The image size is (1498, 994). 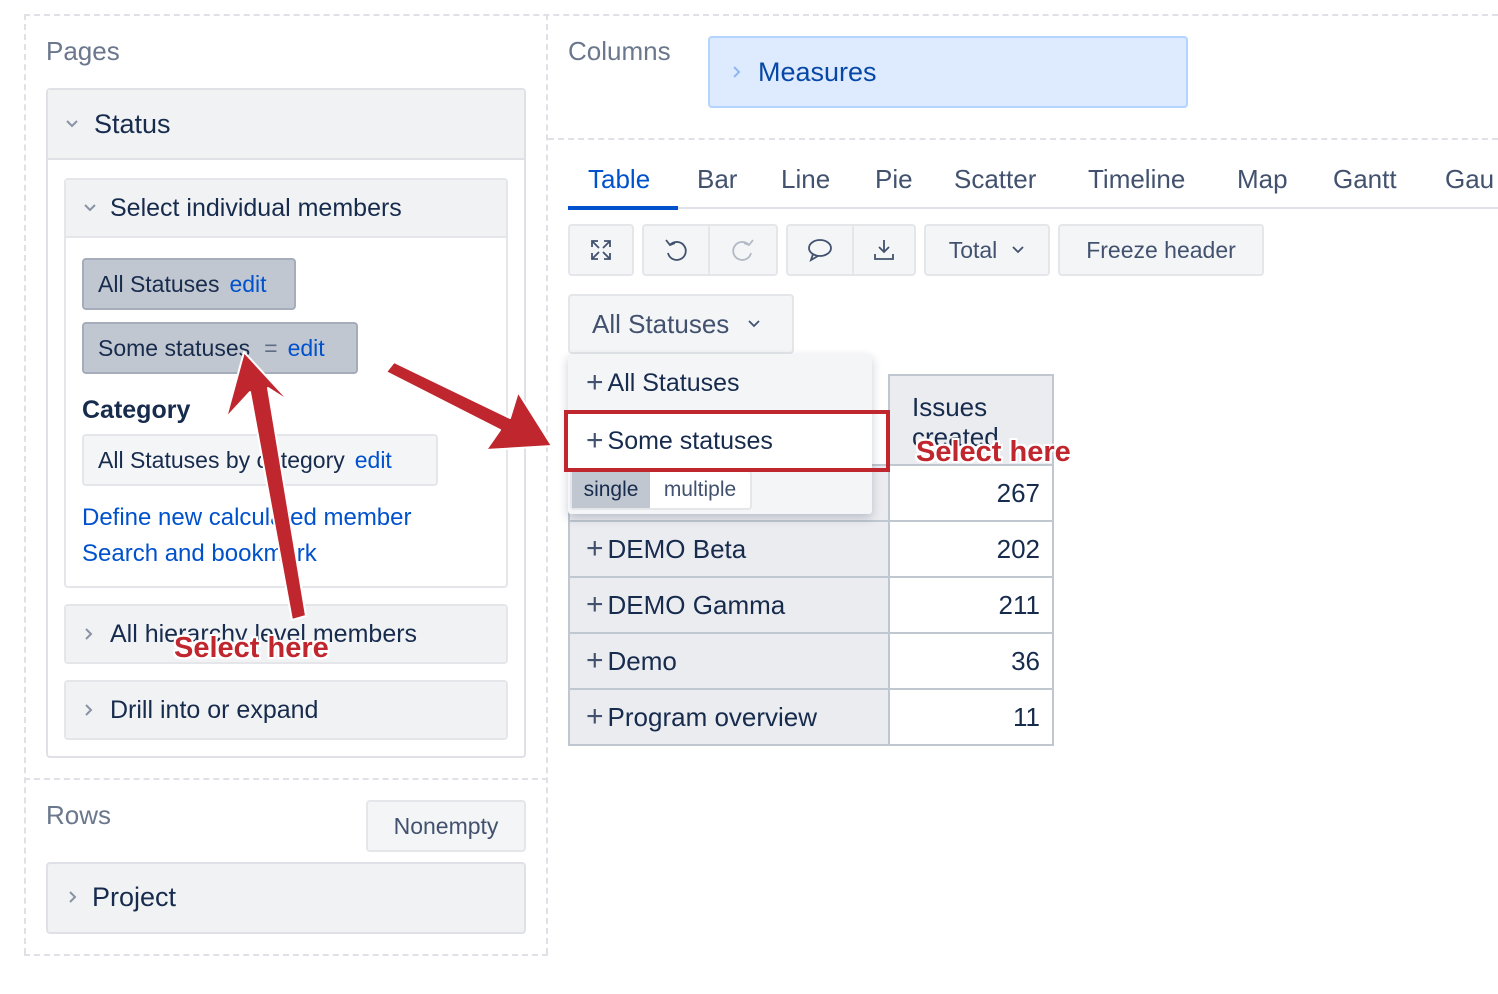 I want to click on arrow-to-menu-option, so click(x=469, y=406).